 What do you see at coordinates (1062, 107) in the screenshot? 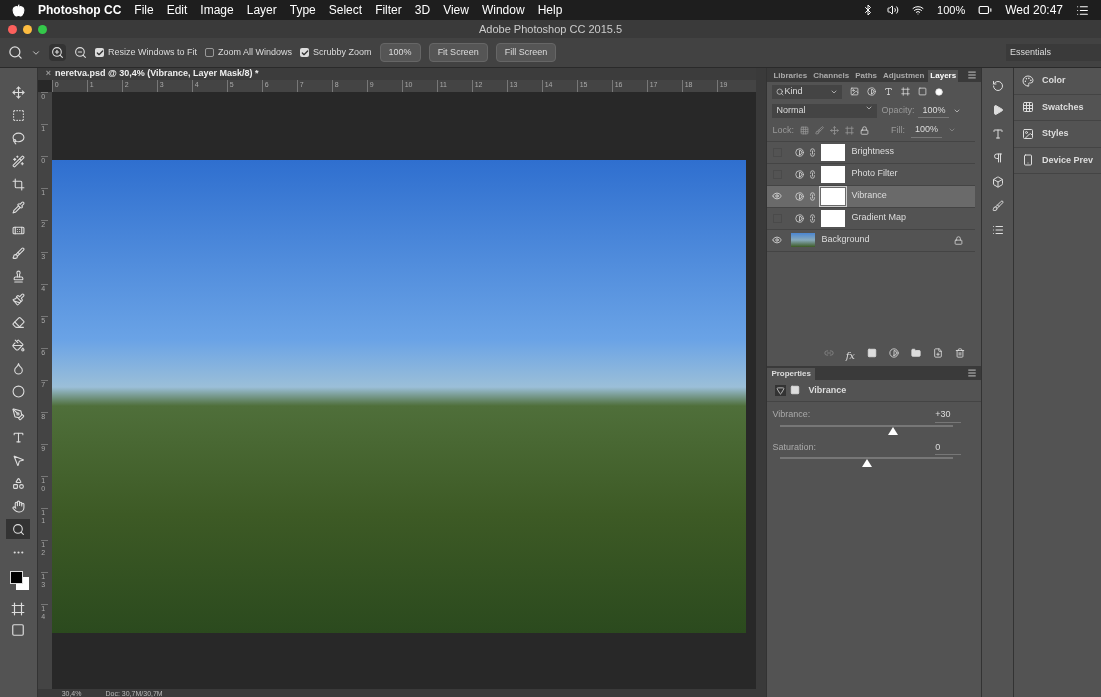
I see `panel-label: Swatches` at bounding box center [1062, 107].